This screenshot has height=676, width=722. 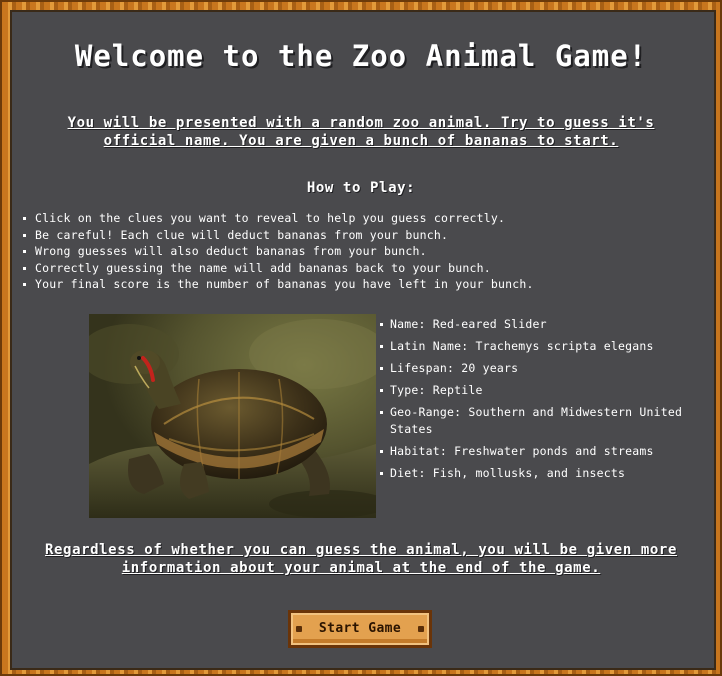 What do you see at coordinates (361, 188) in the screenshot?
I see `how-to-play-heading: How to Play:` at bounding box center [361, 188].